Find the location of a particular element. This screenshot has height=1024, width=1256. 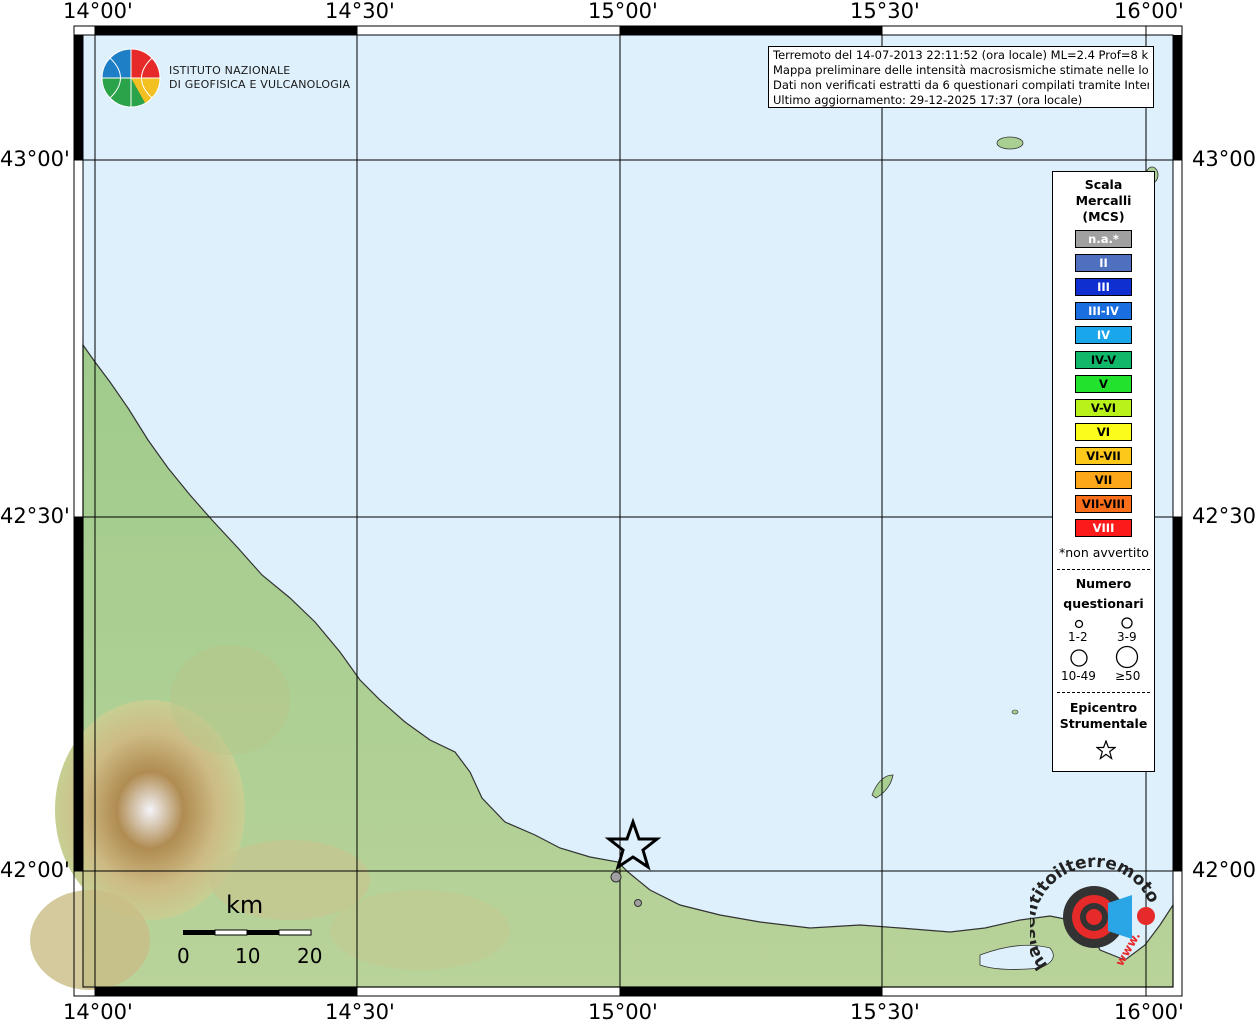

size-label: ≥50 is located at coordinates (1128, 676).